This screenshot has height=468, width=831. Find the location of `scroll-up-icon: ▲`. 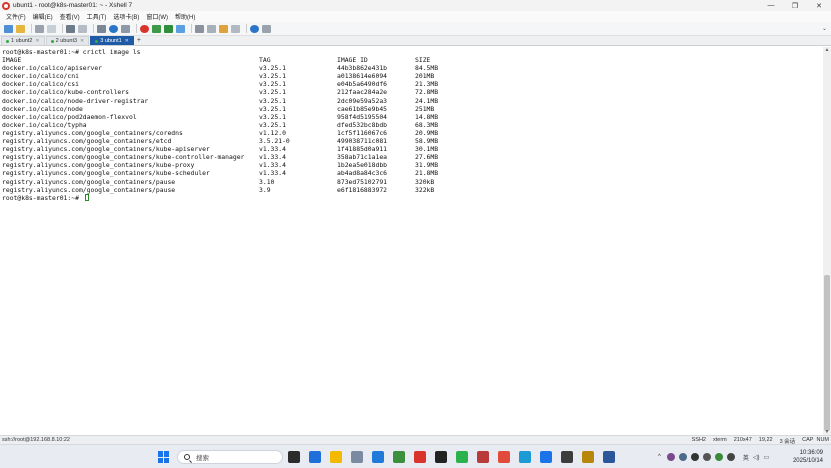

scroll-up-icon: ▲ is located at coordinates (827, 50).